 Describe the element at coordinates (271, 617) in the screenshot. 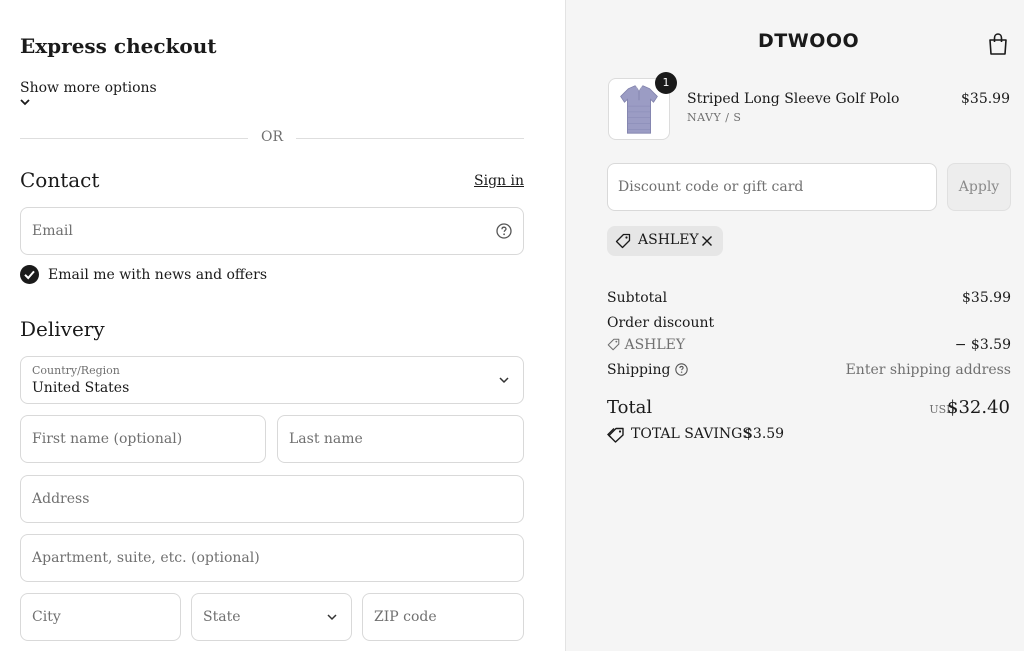

I see `state-select: State` at that location.